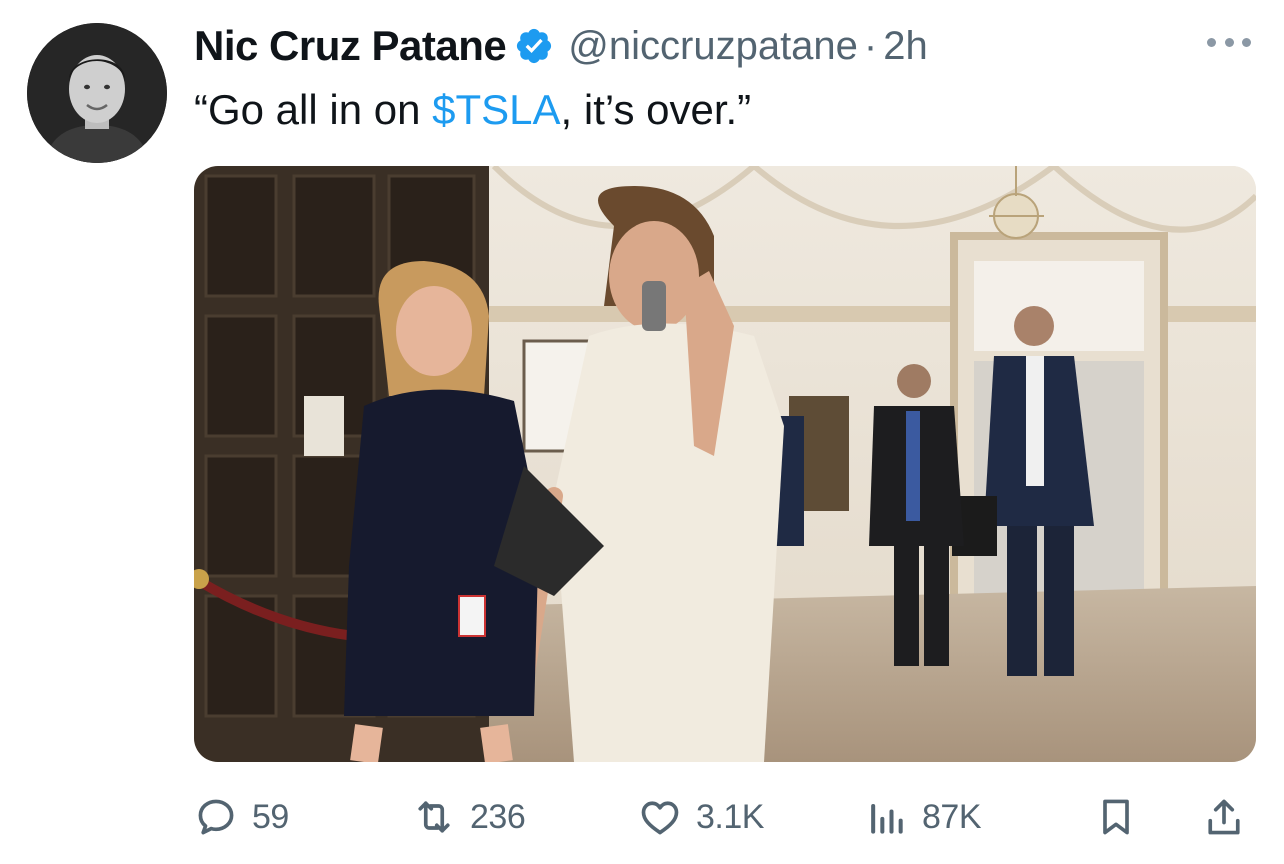  What do you see at coordinates (498, 816) in the screenshot?
I see `retweet-count: 236` at bounding box center [498, 816].